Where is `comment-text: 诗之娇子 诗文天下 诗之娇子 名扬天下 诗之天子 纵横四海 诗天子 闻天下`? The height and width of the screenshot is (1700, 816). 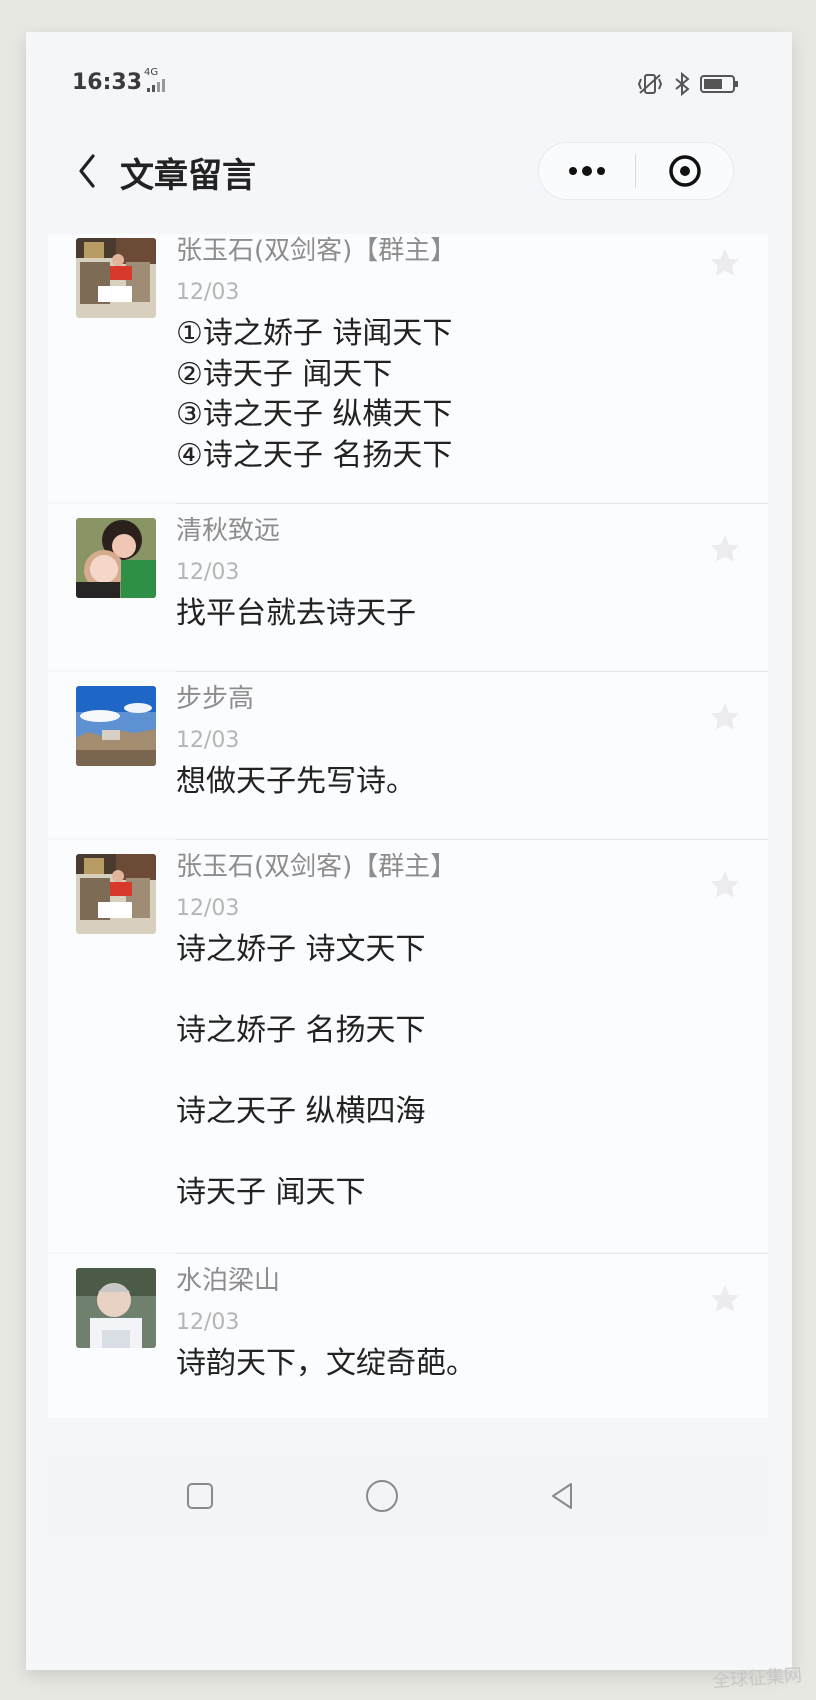 comment-text: 诗之娇子 诗文天下 诗之娇子 名扬天下 诗之天子 纵横四海 诗天子 闻天下 is located at coordinates (301, 1071).